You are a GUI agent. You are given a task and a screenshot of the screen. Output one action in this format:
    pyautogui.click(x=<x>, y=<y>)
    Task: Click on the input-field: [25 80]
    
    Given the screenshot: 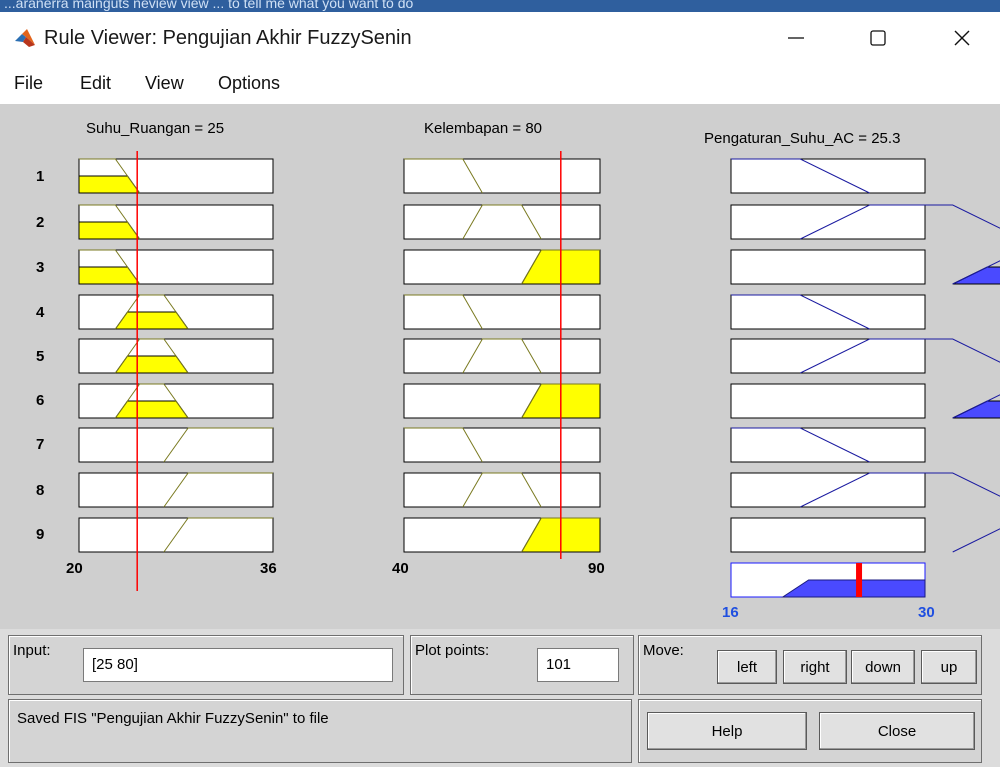 What is the action you would take?
    pyautogui.click(x=238, y=665)
    